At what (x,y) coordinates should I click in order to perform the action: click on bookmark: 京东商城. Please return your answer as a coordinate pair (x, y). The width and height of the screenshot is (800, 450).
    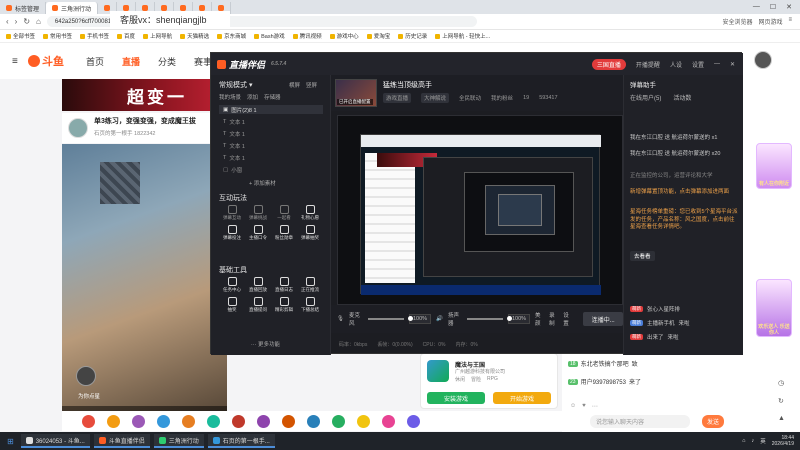
    Looking at the image, I should click on (231, 36).